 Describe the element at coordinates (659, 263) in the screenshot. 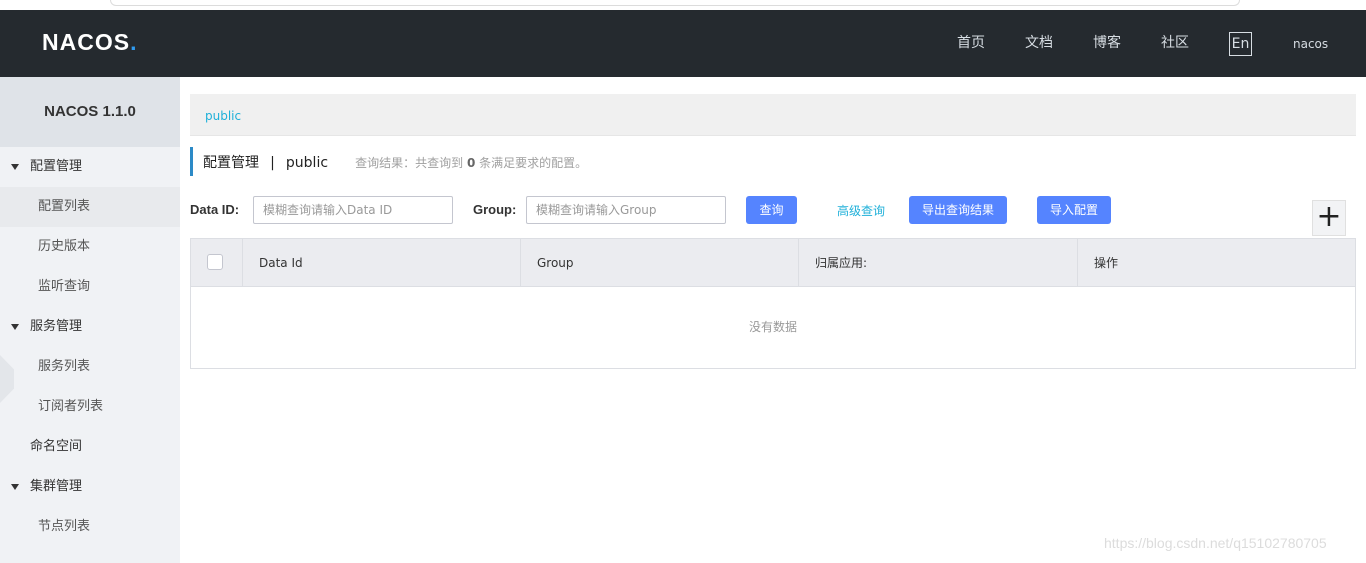

I see `column-group: Group` at that location.